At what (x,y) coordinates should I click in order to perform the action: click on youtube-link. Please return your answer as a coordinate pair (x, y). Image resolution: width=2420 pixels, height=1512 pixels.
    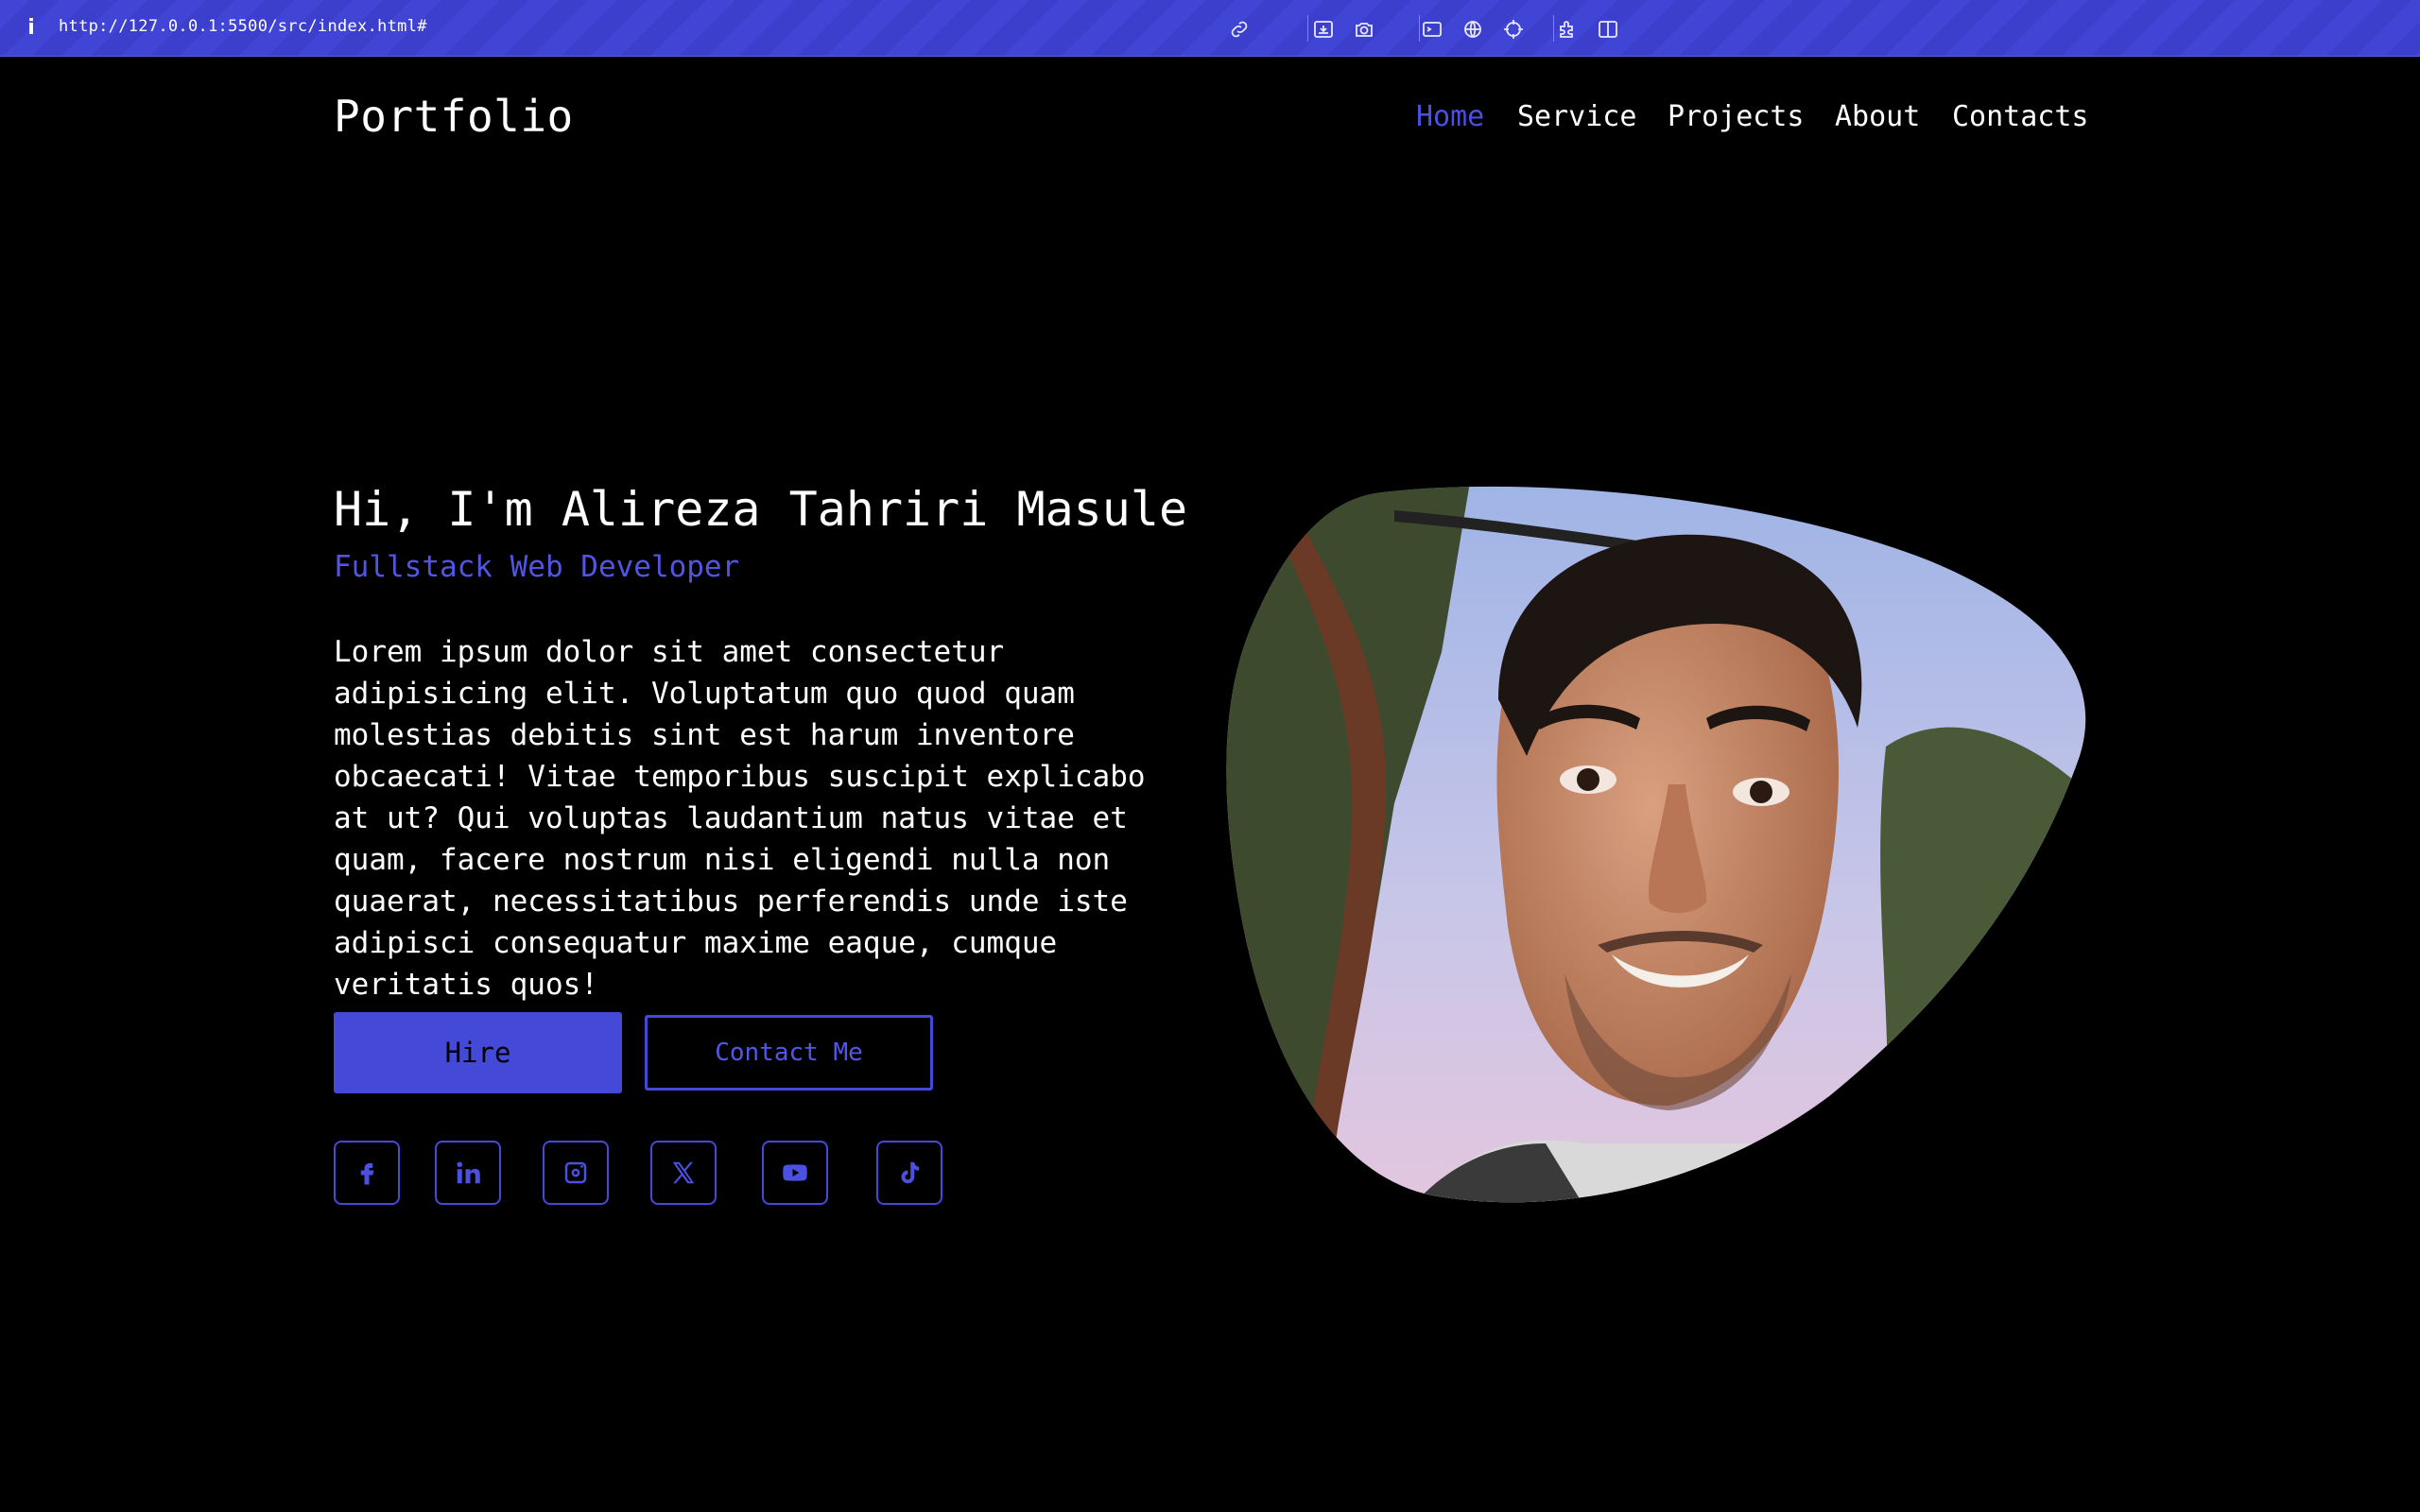
    Looking at the image, I should click on (795, 1173).